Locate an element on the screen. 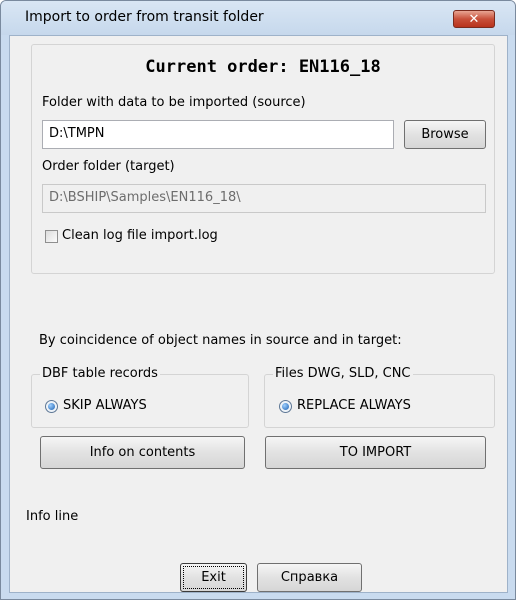 The height and width of the screenshot is (600, 516). title-bar: Import to order from transit folder ✕ is located at coordinates (258, 18).